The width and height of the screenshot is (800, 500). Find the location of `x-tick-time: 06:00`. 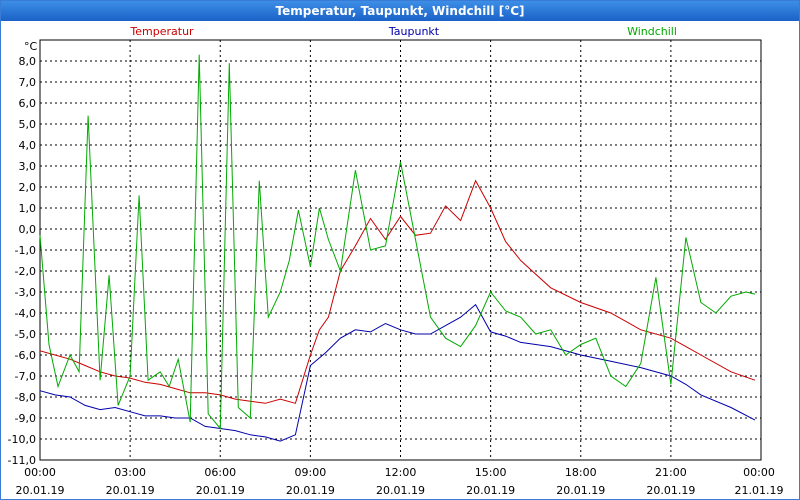

x-tick-time: 06:00 is located at coordinates (220, 472).